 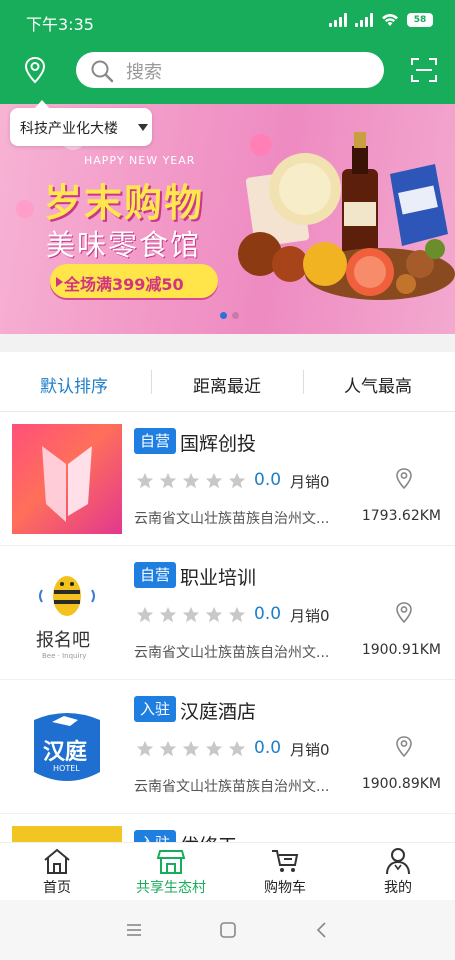 I want to click on search-placeholder: 搜索, so click(x=144, y=72).